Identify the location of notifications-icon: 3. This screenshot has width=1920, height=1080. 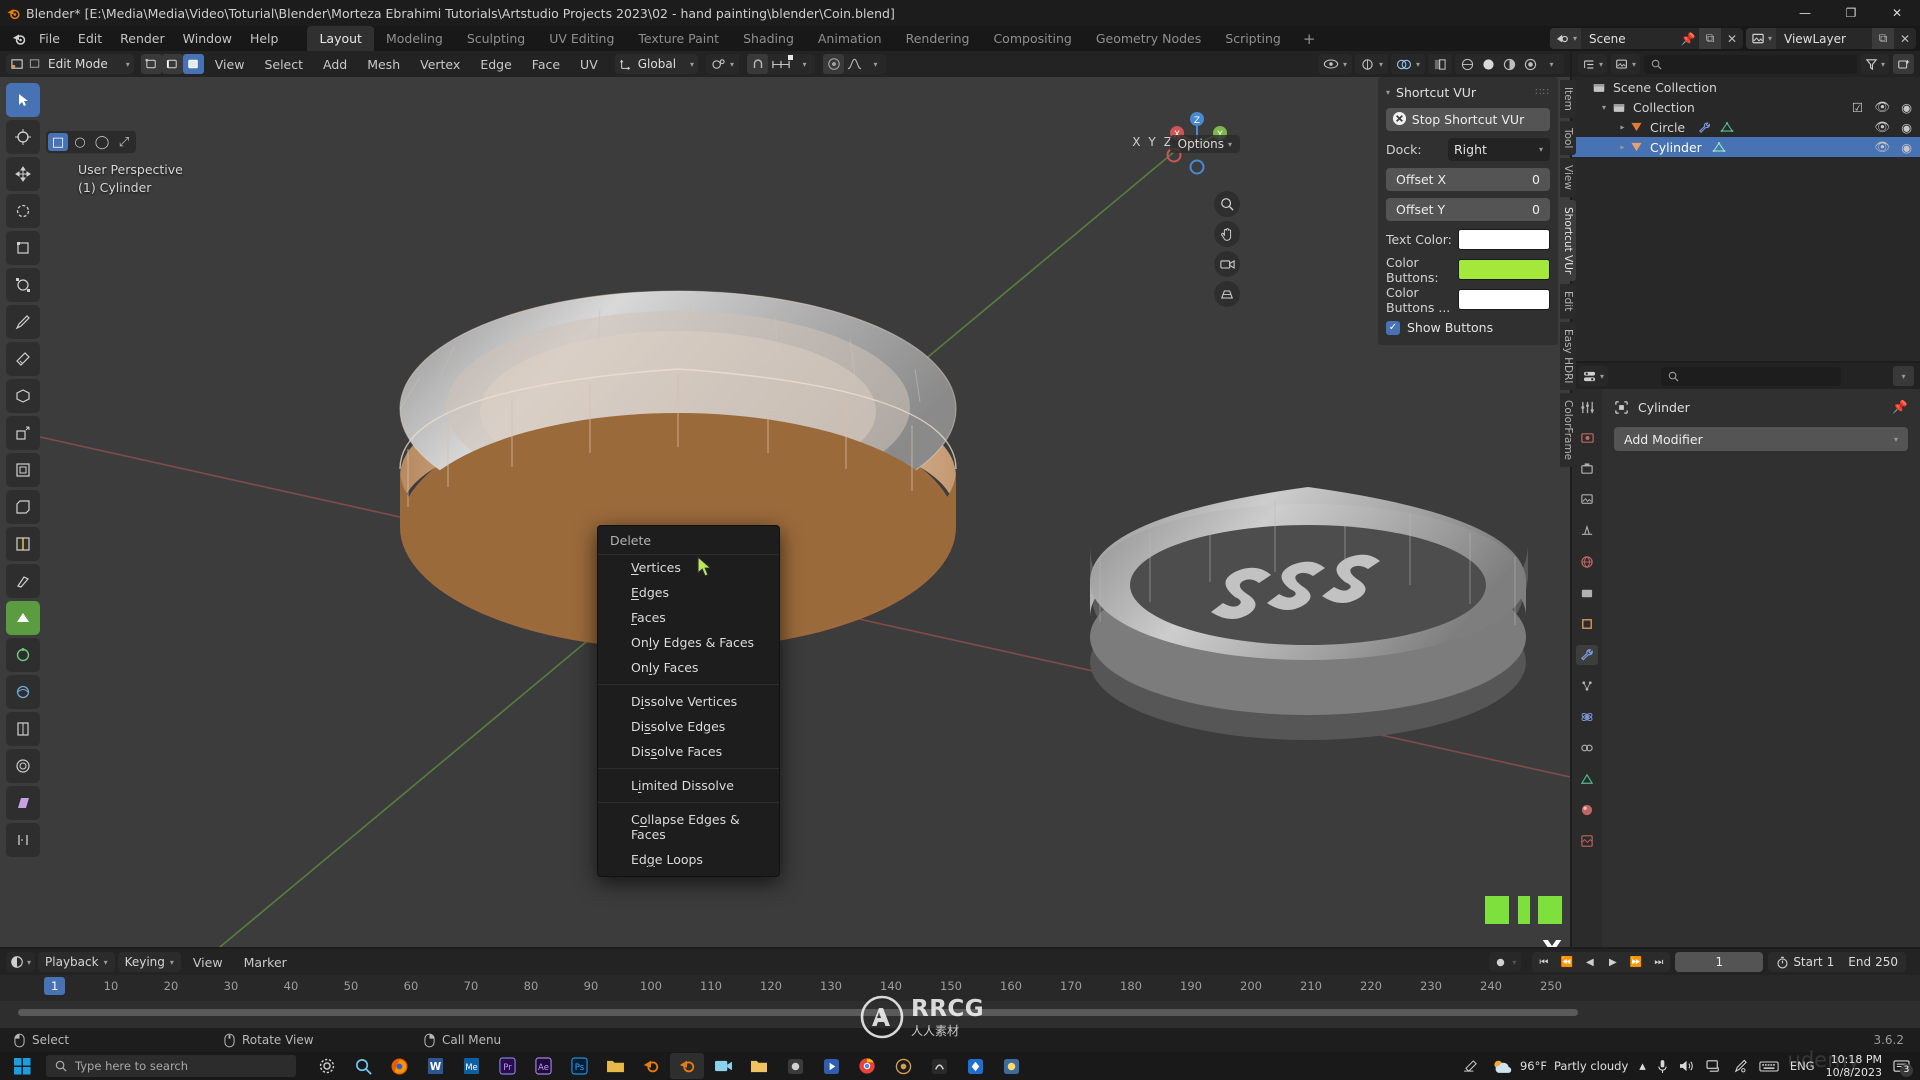
(1903, 1068).